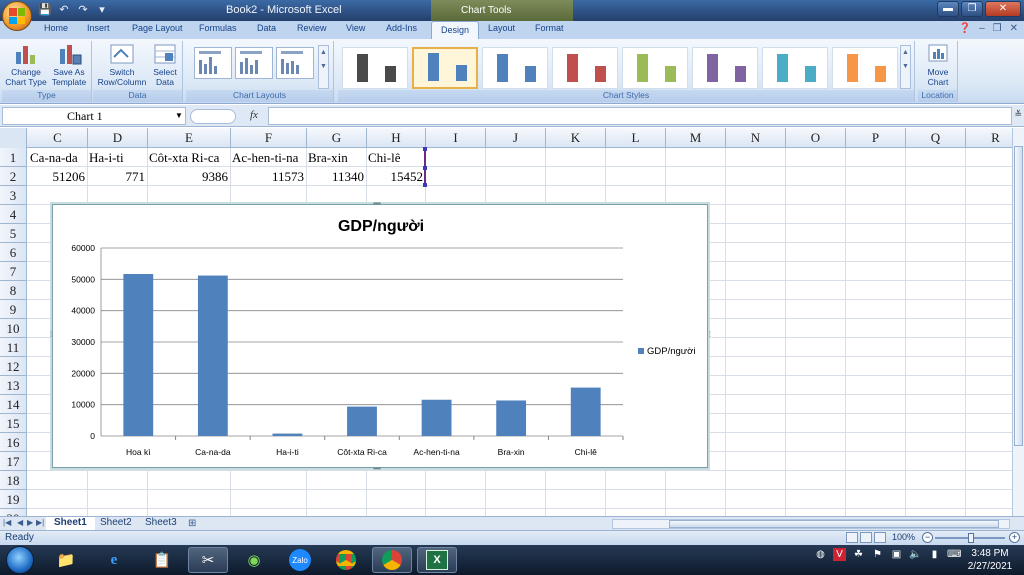 The image size is (1024, 575). I want to click on column-header-e: E, so click(189, 138).